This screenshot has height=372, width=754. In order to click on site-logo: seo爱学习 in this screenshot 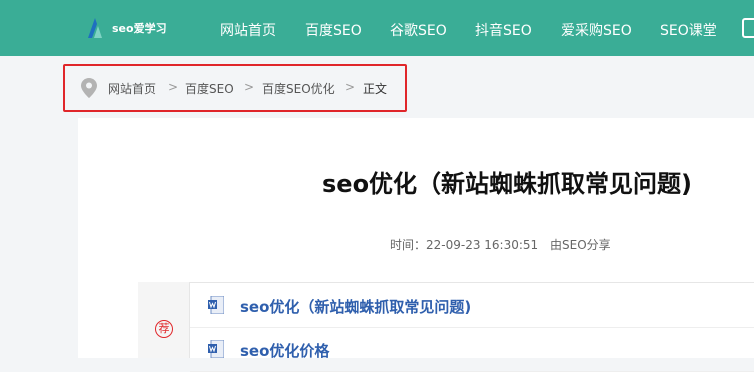, I will do `click(125, 28)`.